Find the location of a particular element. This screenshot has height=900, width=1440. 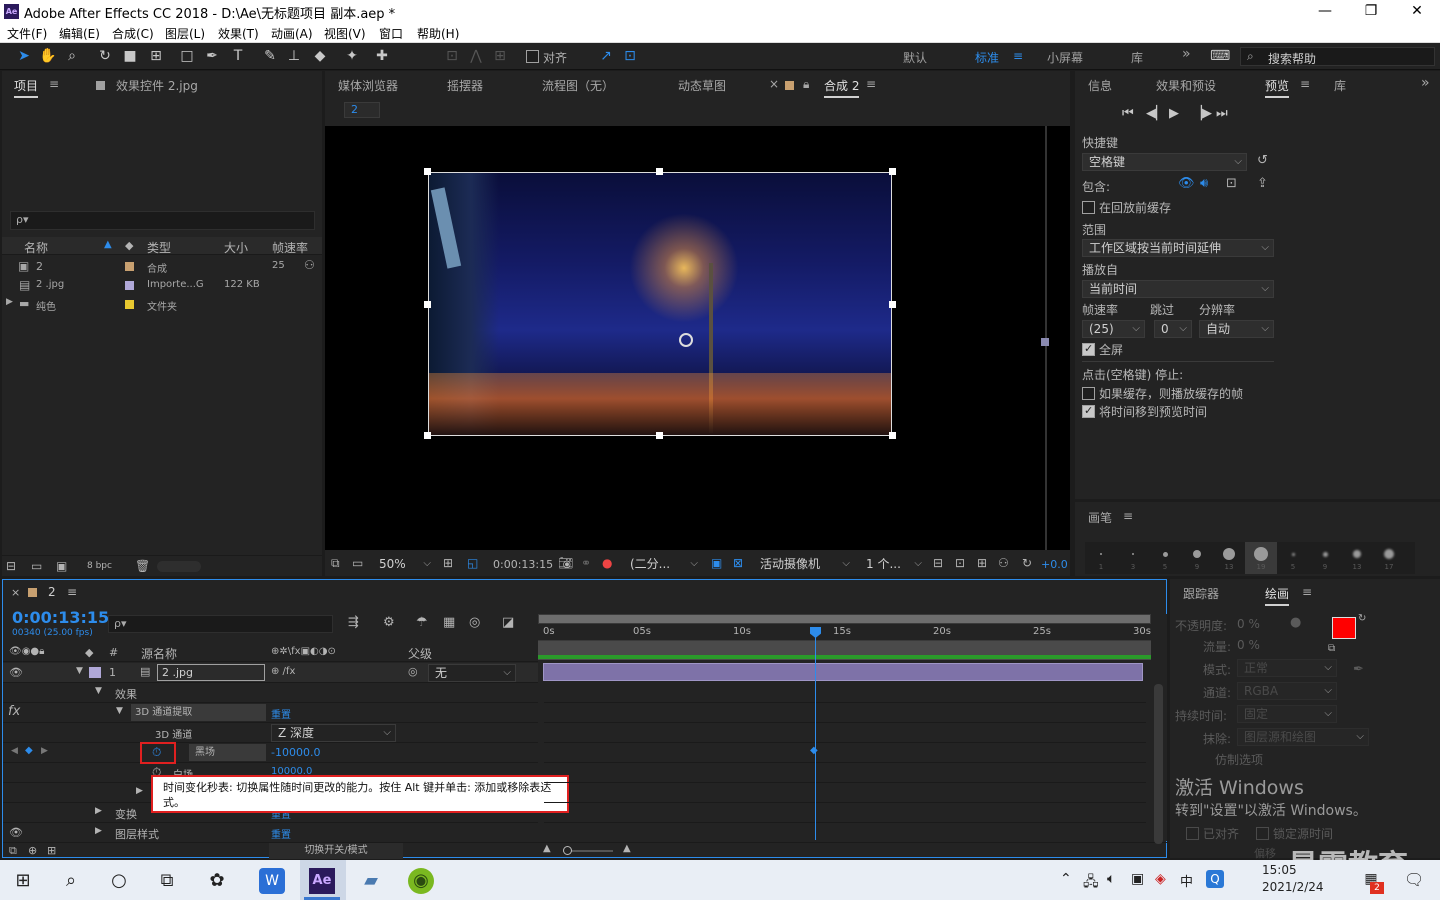

current-time-indicator is located at coordinates (815, 734).